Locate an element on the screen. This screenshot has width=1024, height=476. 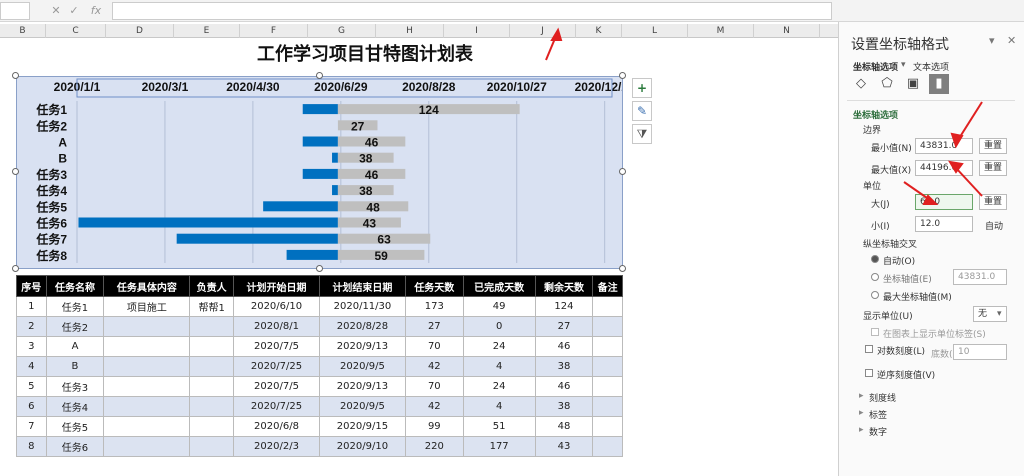
show-units-checkbox is located at coordinates (875, 332).